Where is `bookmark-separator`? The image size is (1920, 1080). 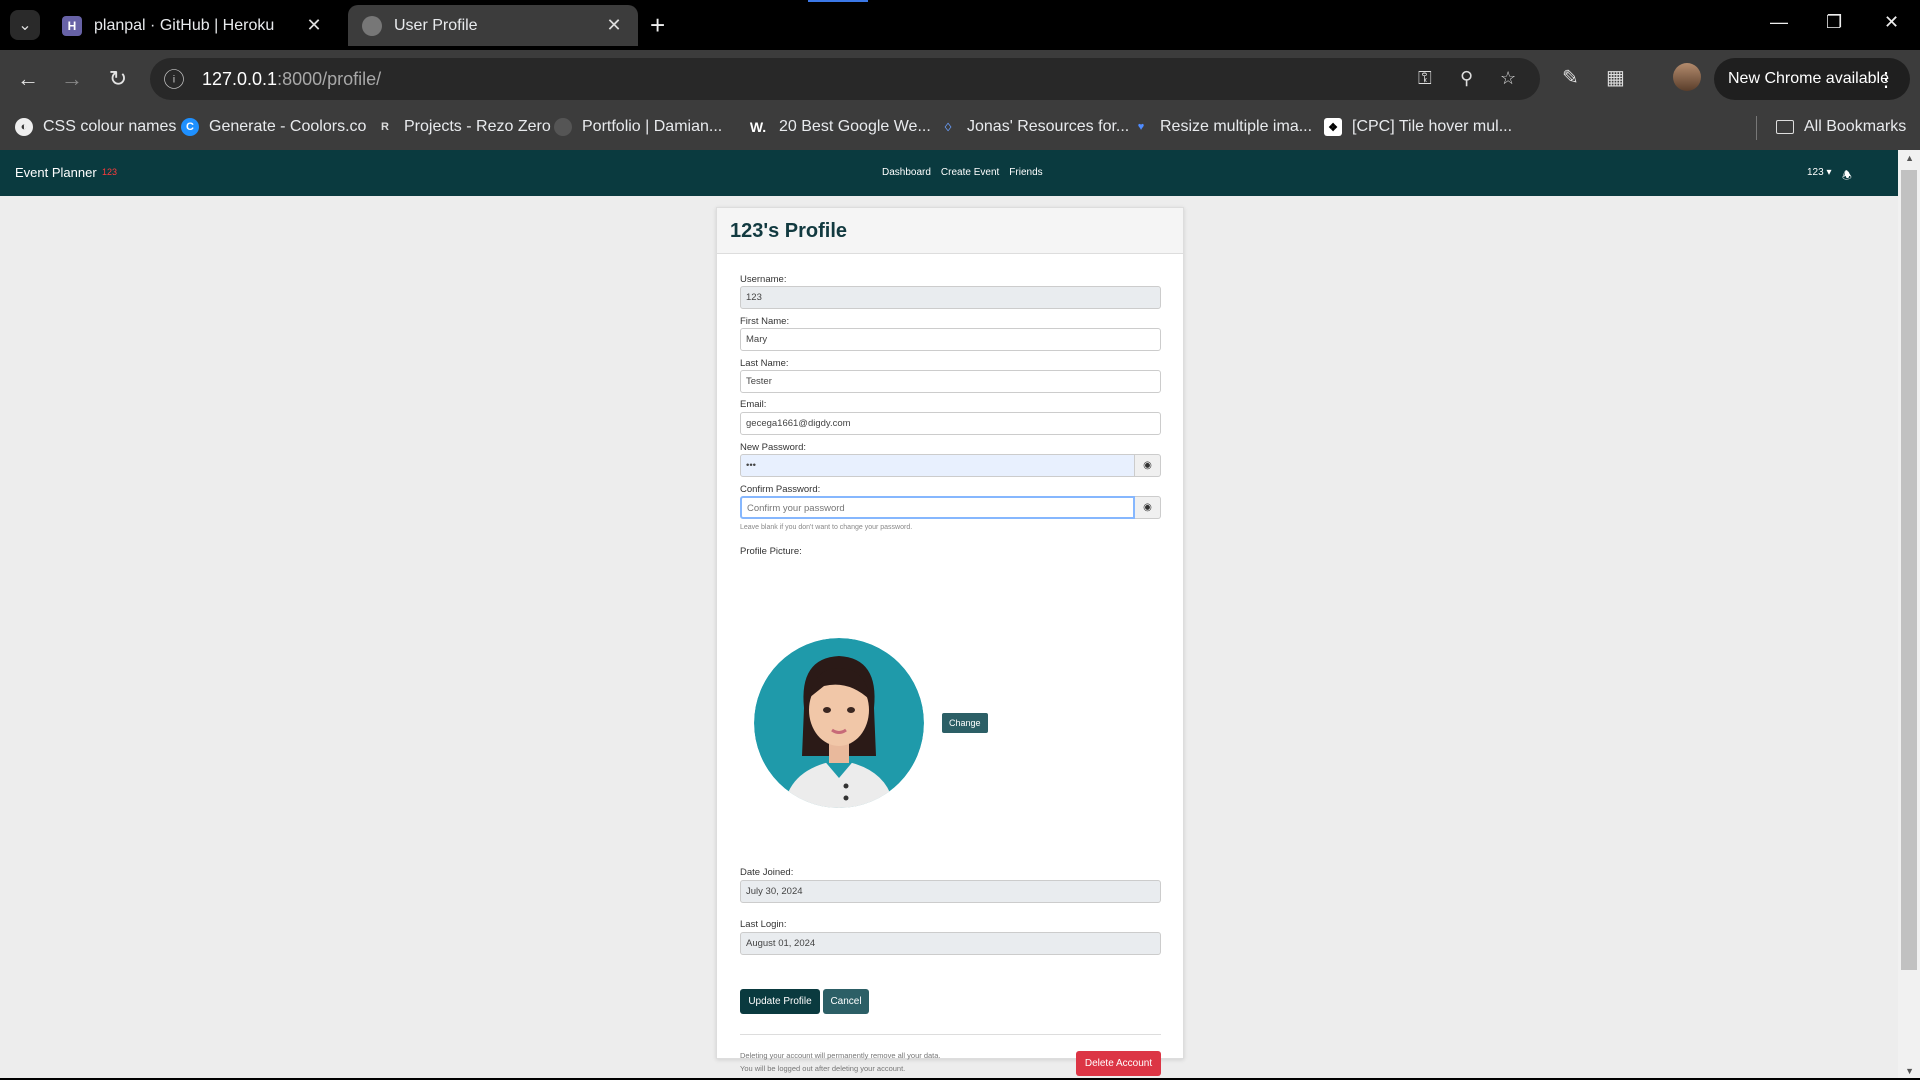
bookmark-separator is located at coordinates (1756, 128).